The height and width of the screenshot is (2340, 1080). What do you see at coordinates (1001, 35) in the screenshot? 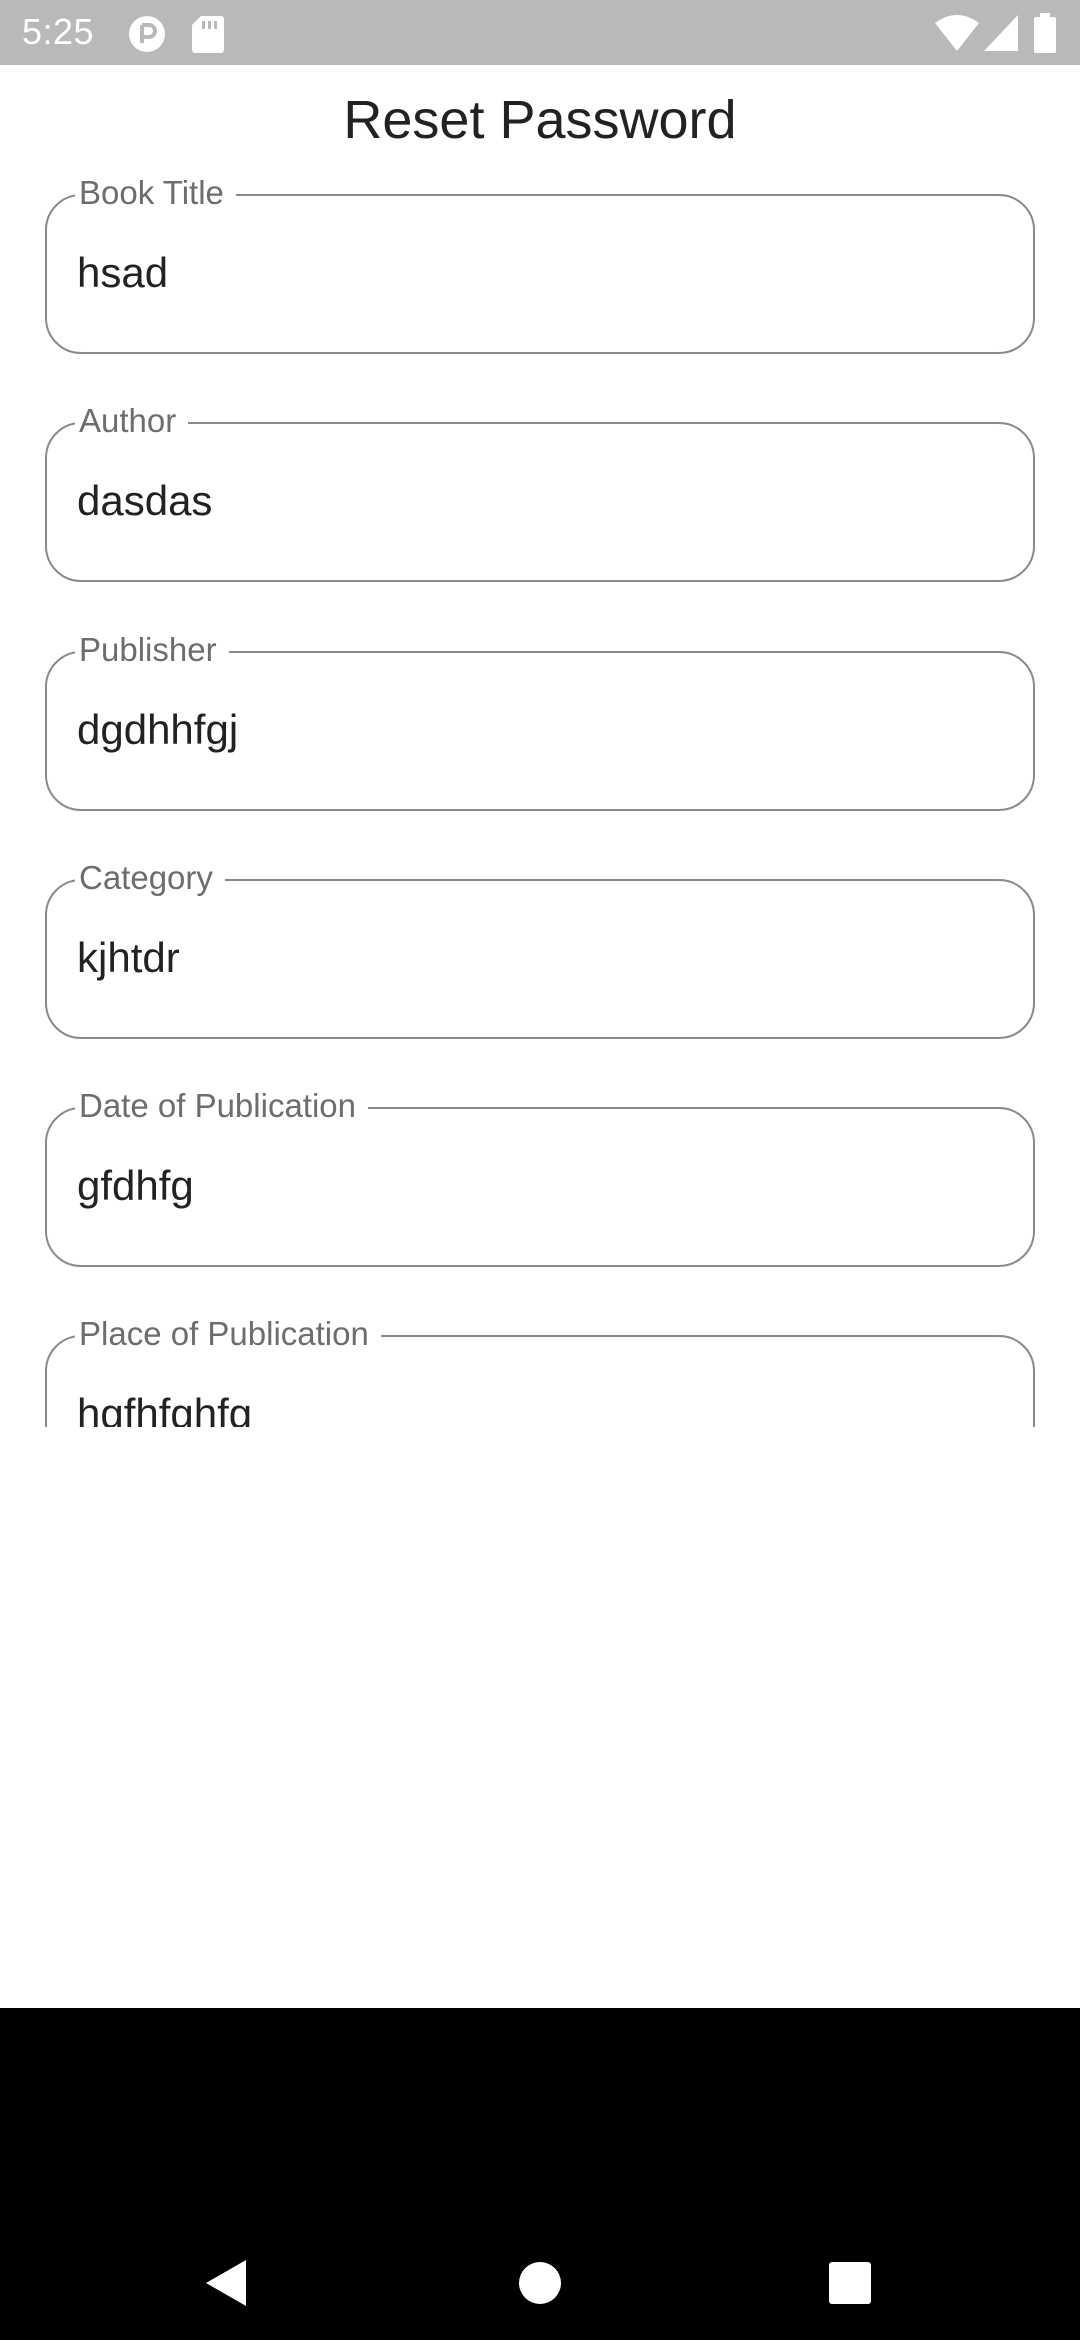
I see `cell-signal-icon` at bounding box center [1001, 35].